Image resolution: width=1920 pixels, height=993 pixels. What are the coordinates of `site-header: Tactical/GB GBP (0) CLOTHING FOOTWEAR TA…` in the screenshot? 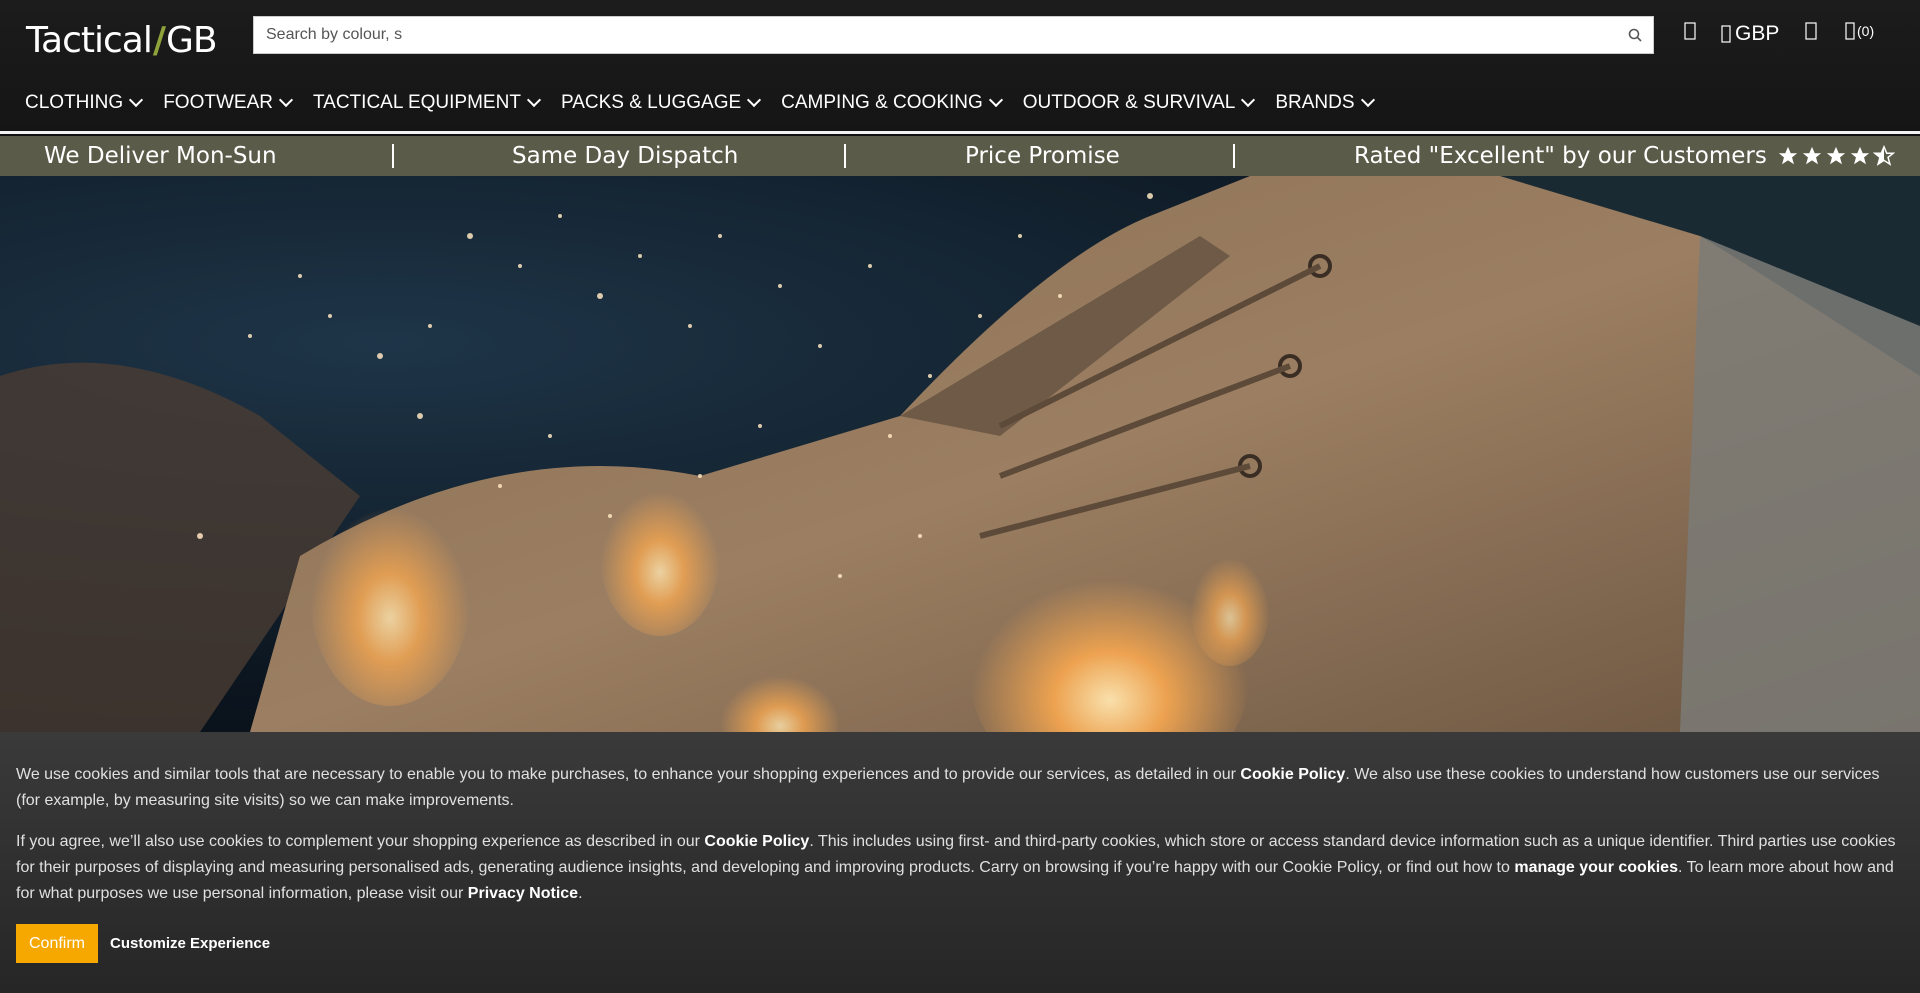 It's located at (960, 66).